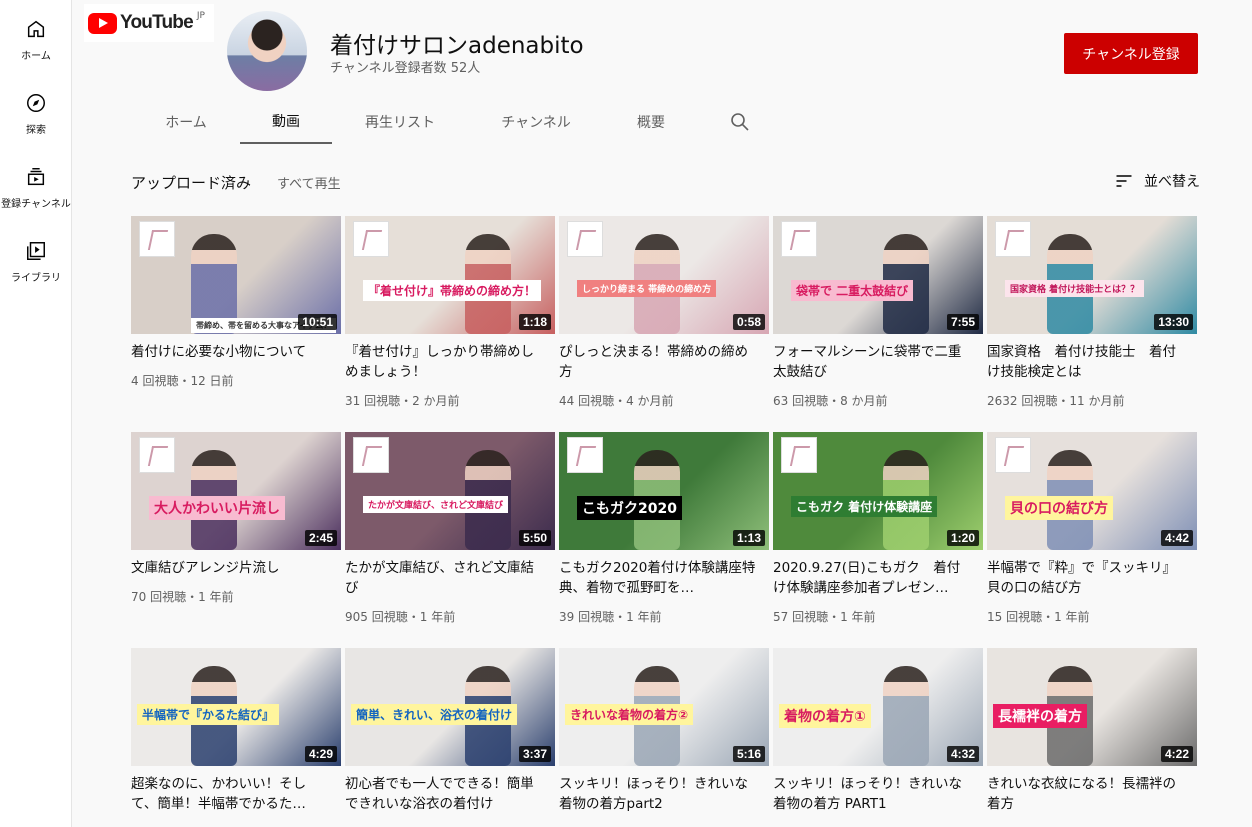 The height and width of the screenshot is (827, 1252). What do you see at coordinates (36, 103) in the screenshot?
I see `compass-icon` at bounding box center [36, 103].